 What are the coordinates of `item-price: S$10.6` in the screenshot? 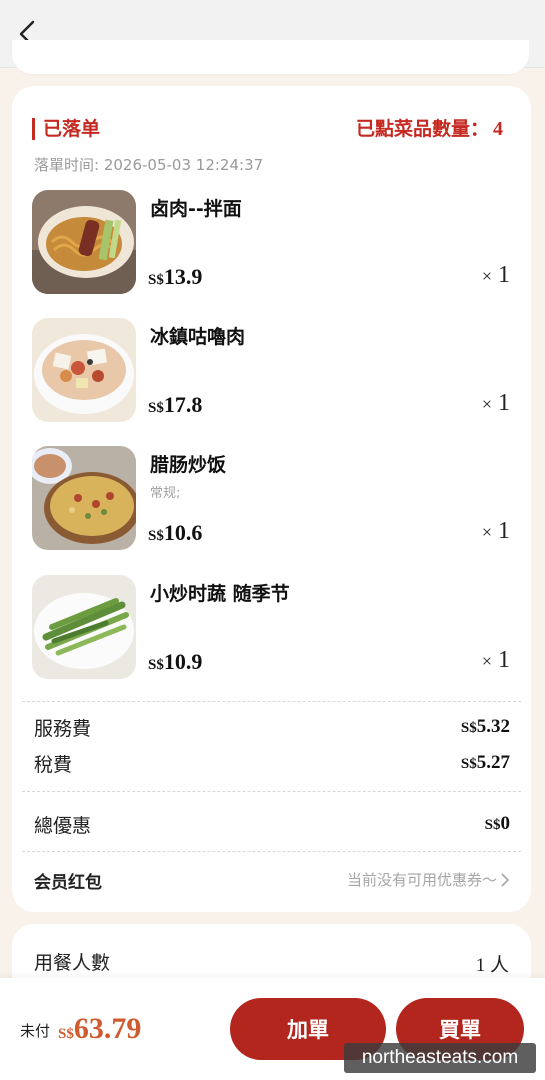 It's located at (175, 533).